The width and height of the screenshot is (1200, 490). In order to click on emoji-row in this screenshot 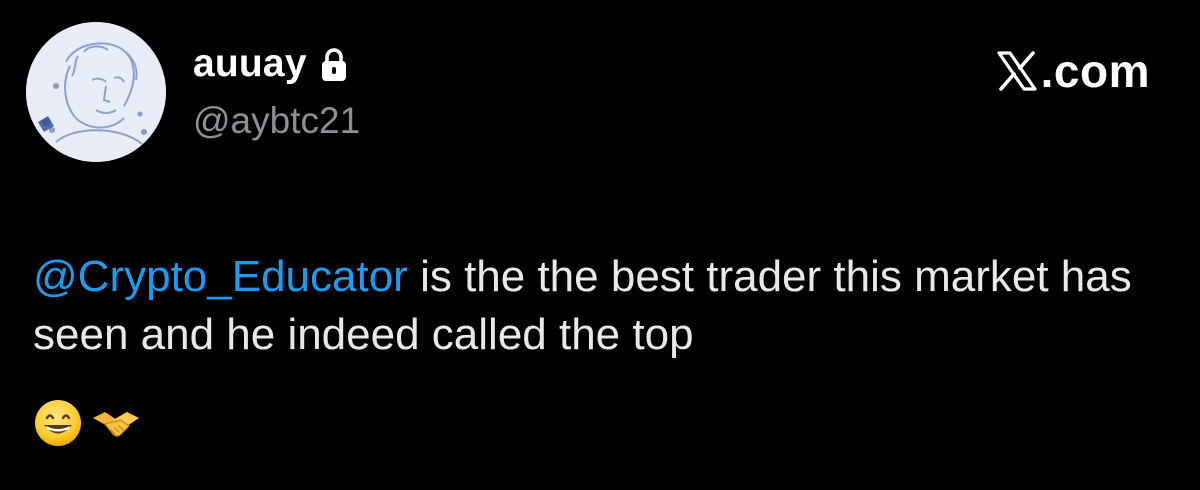, I will do `click(91, 423)`.